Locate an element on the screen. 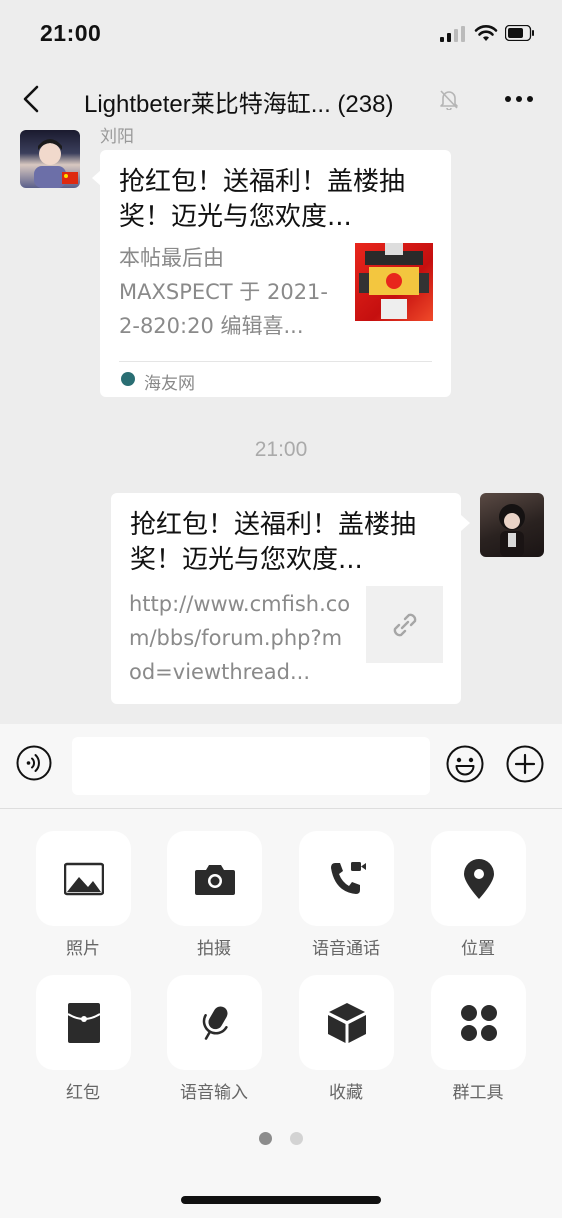 The height and width of the screenshot is (1218, 562). page-dot is located at coordinates (296, 1138).